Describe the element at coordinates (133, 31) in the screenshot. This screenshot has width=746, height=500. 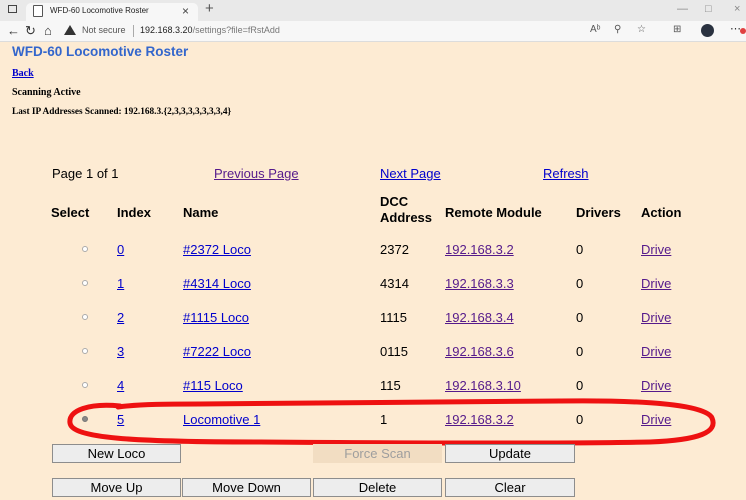
I see `address-divider` at that location.